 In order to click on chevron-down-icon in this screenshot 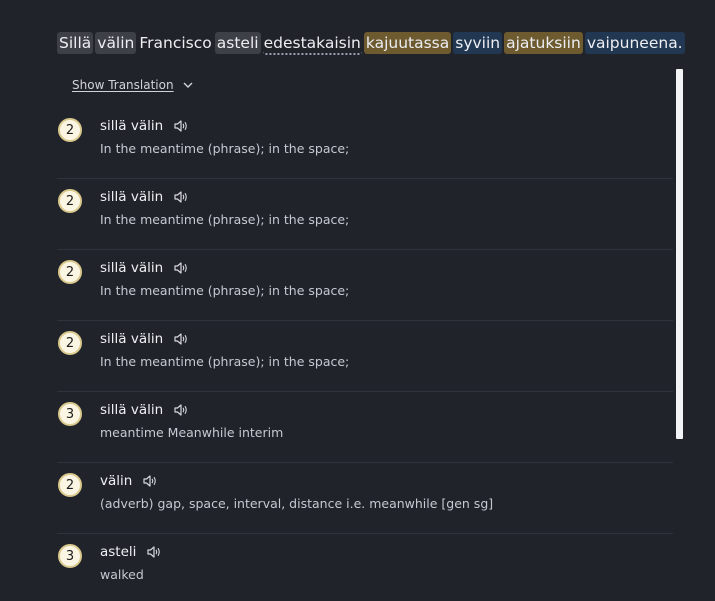, I will do `click(188, 85)`.